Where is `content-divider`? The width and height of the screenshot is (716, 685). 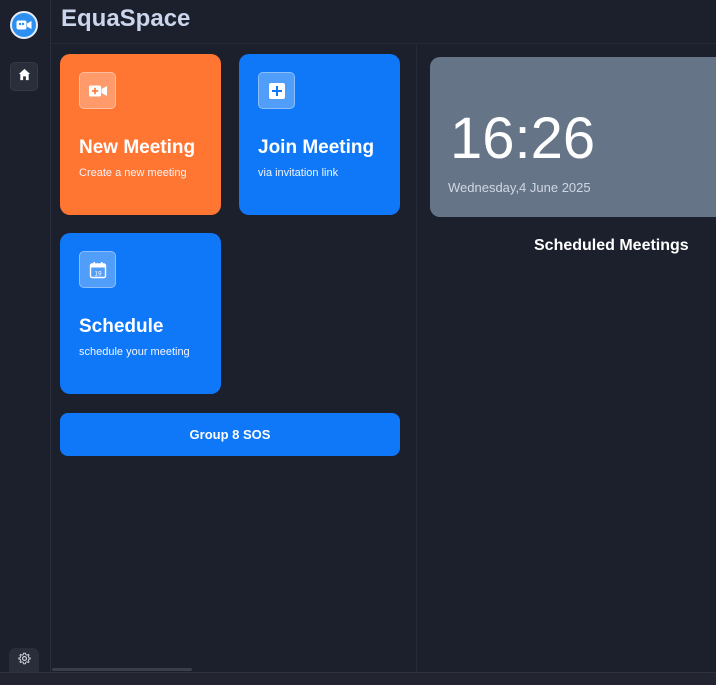 content-divider is located at coordinates (416, 358).